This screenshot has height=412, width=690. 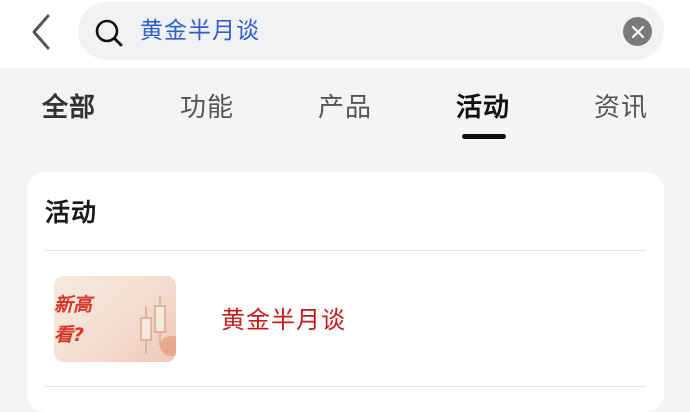 I want to click on back-button, so click(x=41, y=32).